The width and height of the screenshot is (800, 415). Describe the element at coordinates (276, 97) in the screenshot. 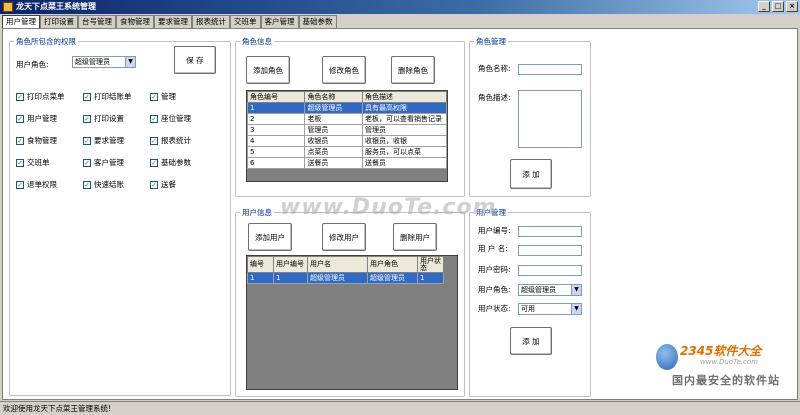

I see `column-header: 角色编号` at that location.